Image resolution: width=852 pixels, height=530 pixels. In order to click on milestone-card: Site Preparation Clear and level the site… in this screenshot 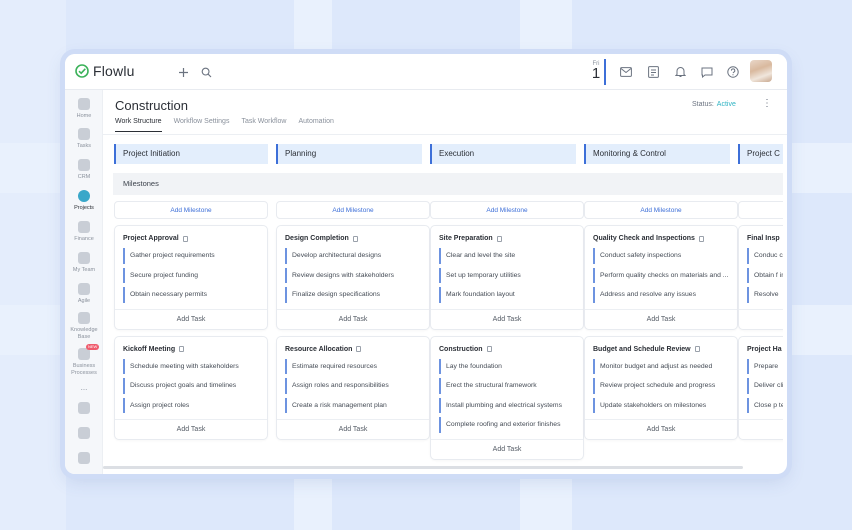, I will do `click(507, 277)`.